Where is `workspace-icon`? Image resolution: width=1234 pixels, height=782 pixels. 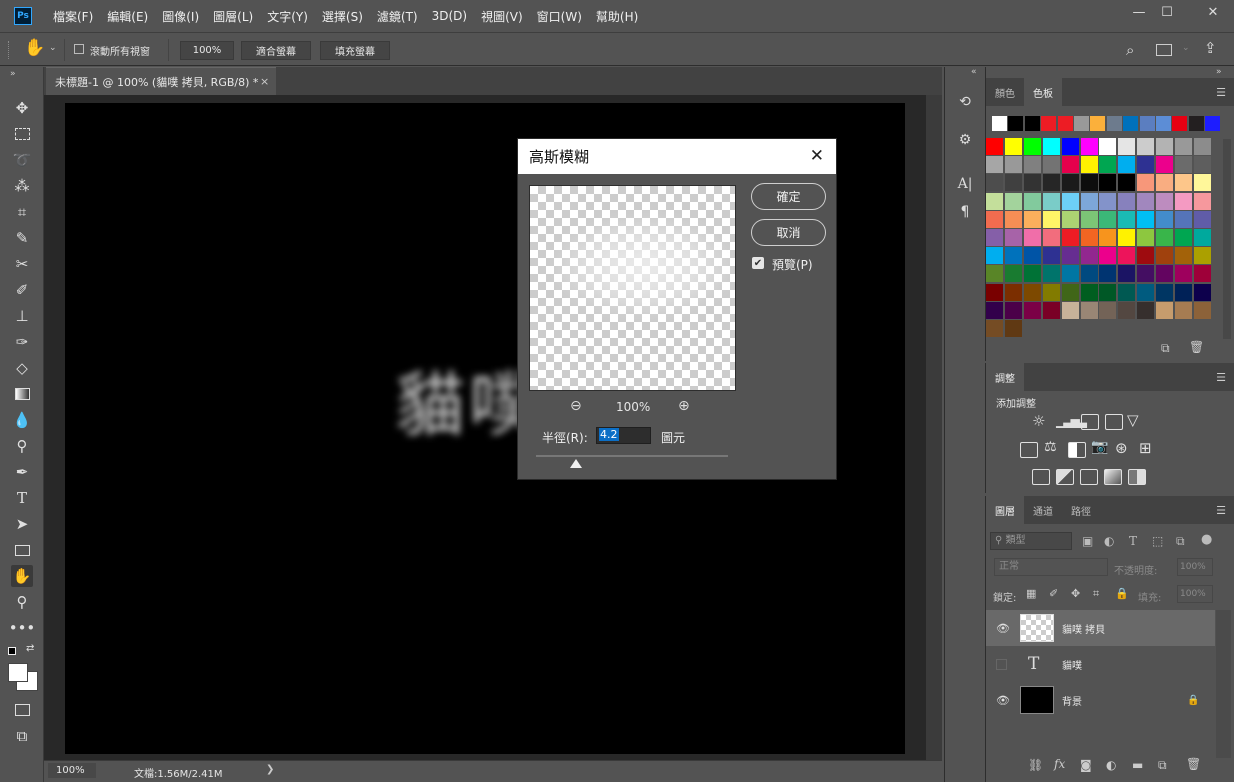
workspace-icon is located at coordinates (1164, 50).